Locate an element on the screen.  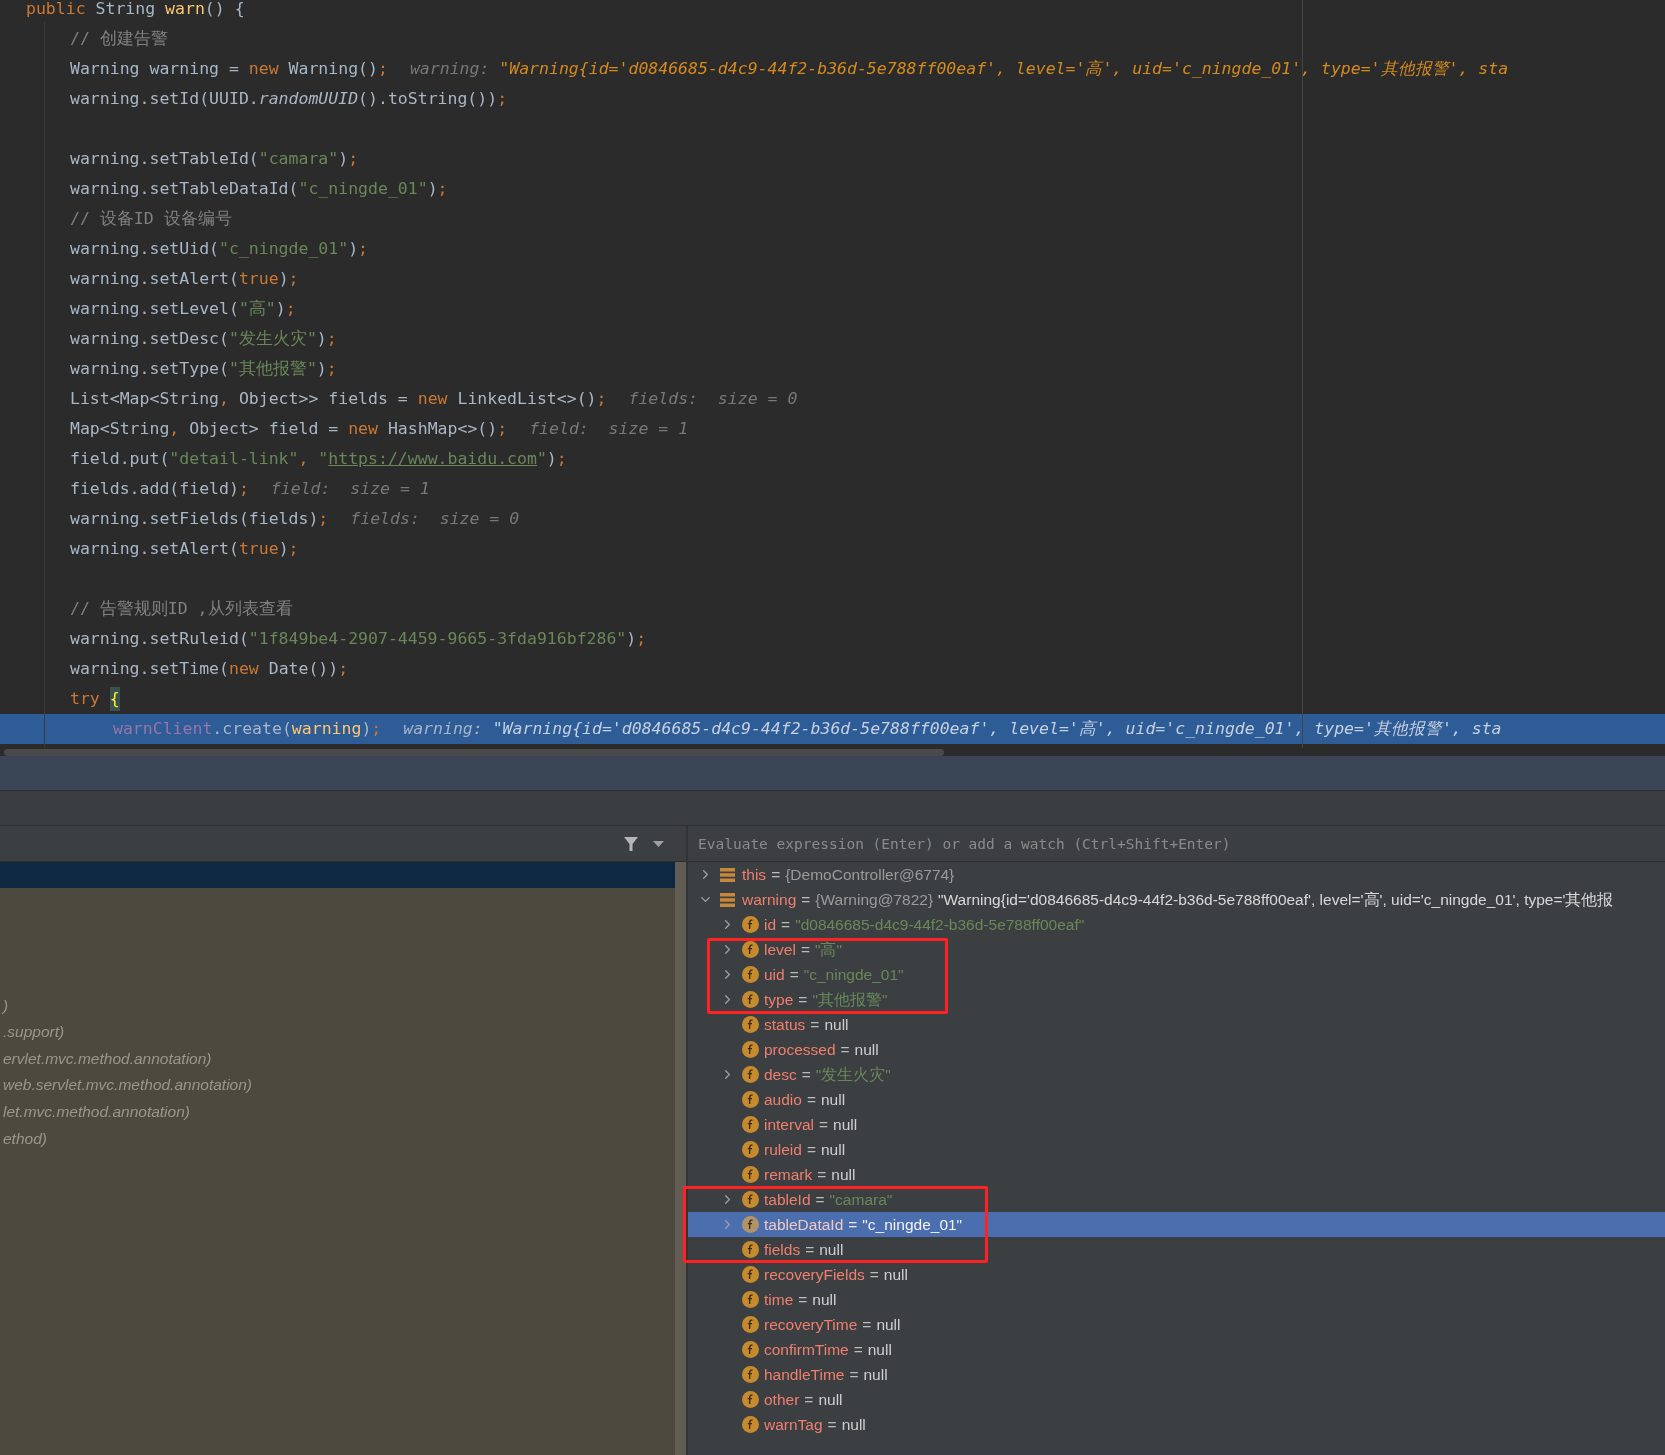
variable-row: warning = {Warning@7822} "Warning{id='d0846685-d4c9-44f2-b36d-5e788ff00eaf', level='高', uid='c_ningde_01', type='其他报 is located at coordinates (1176, 899).